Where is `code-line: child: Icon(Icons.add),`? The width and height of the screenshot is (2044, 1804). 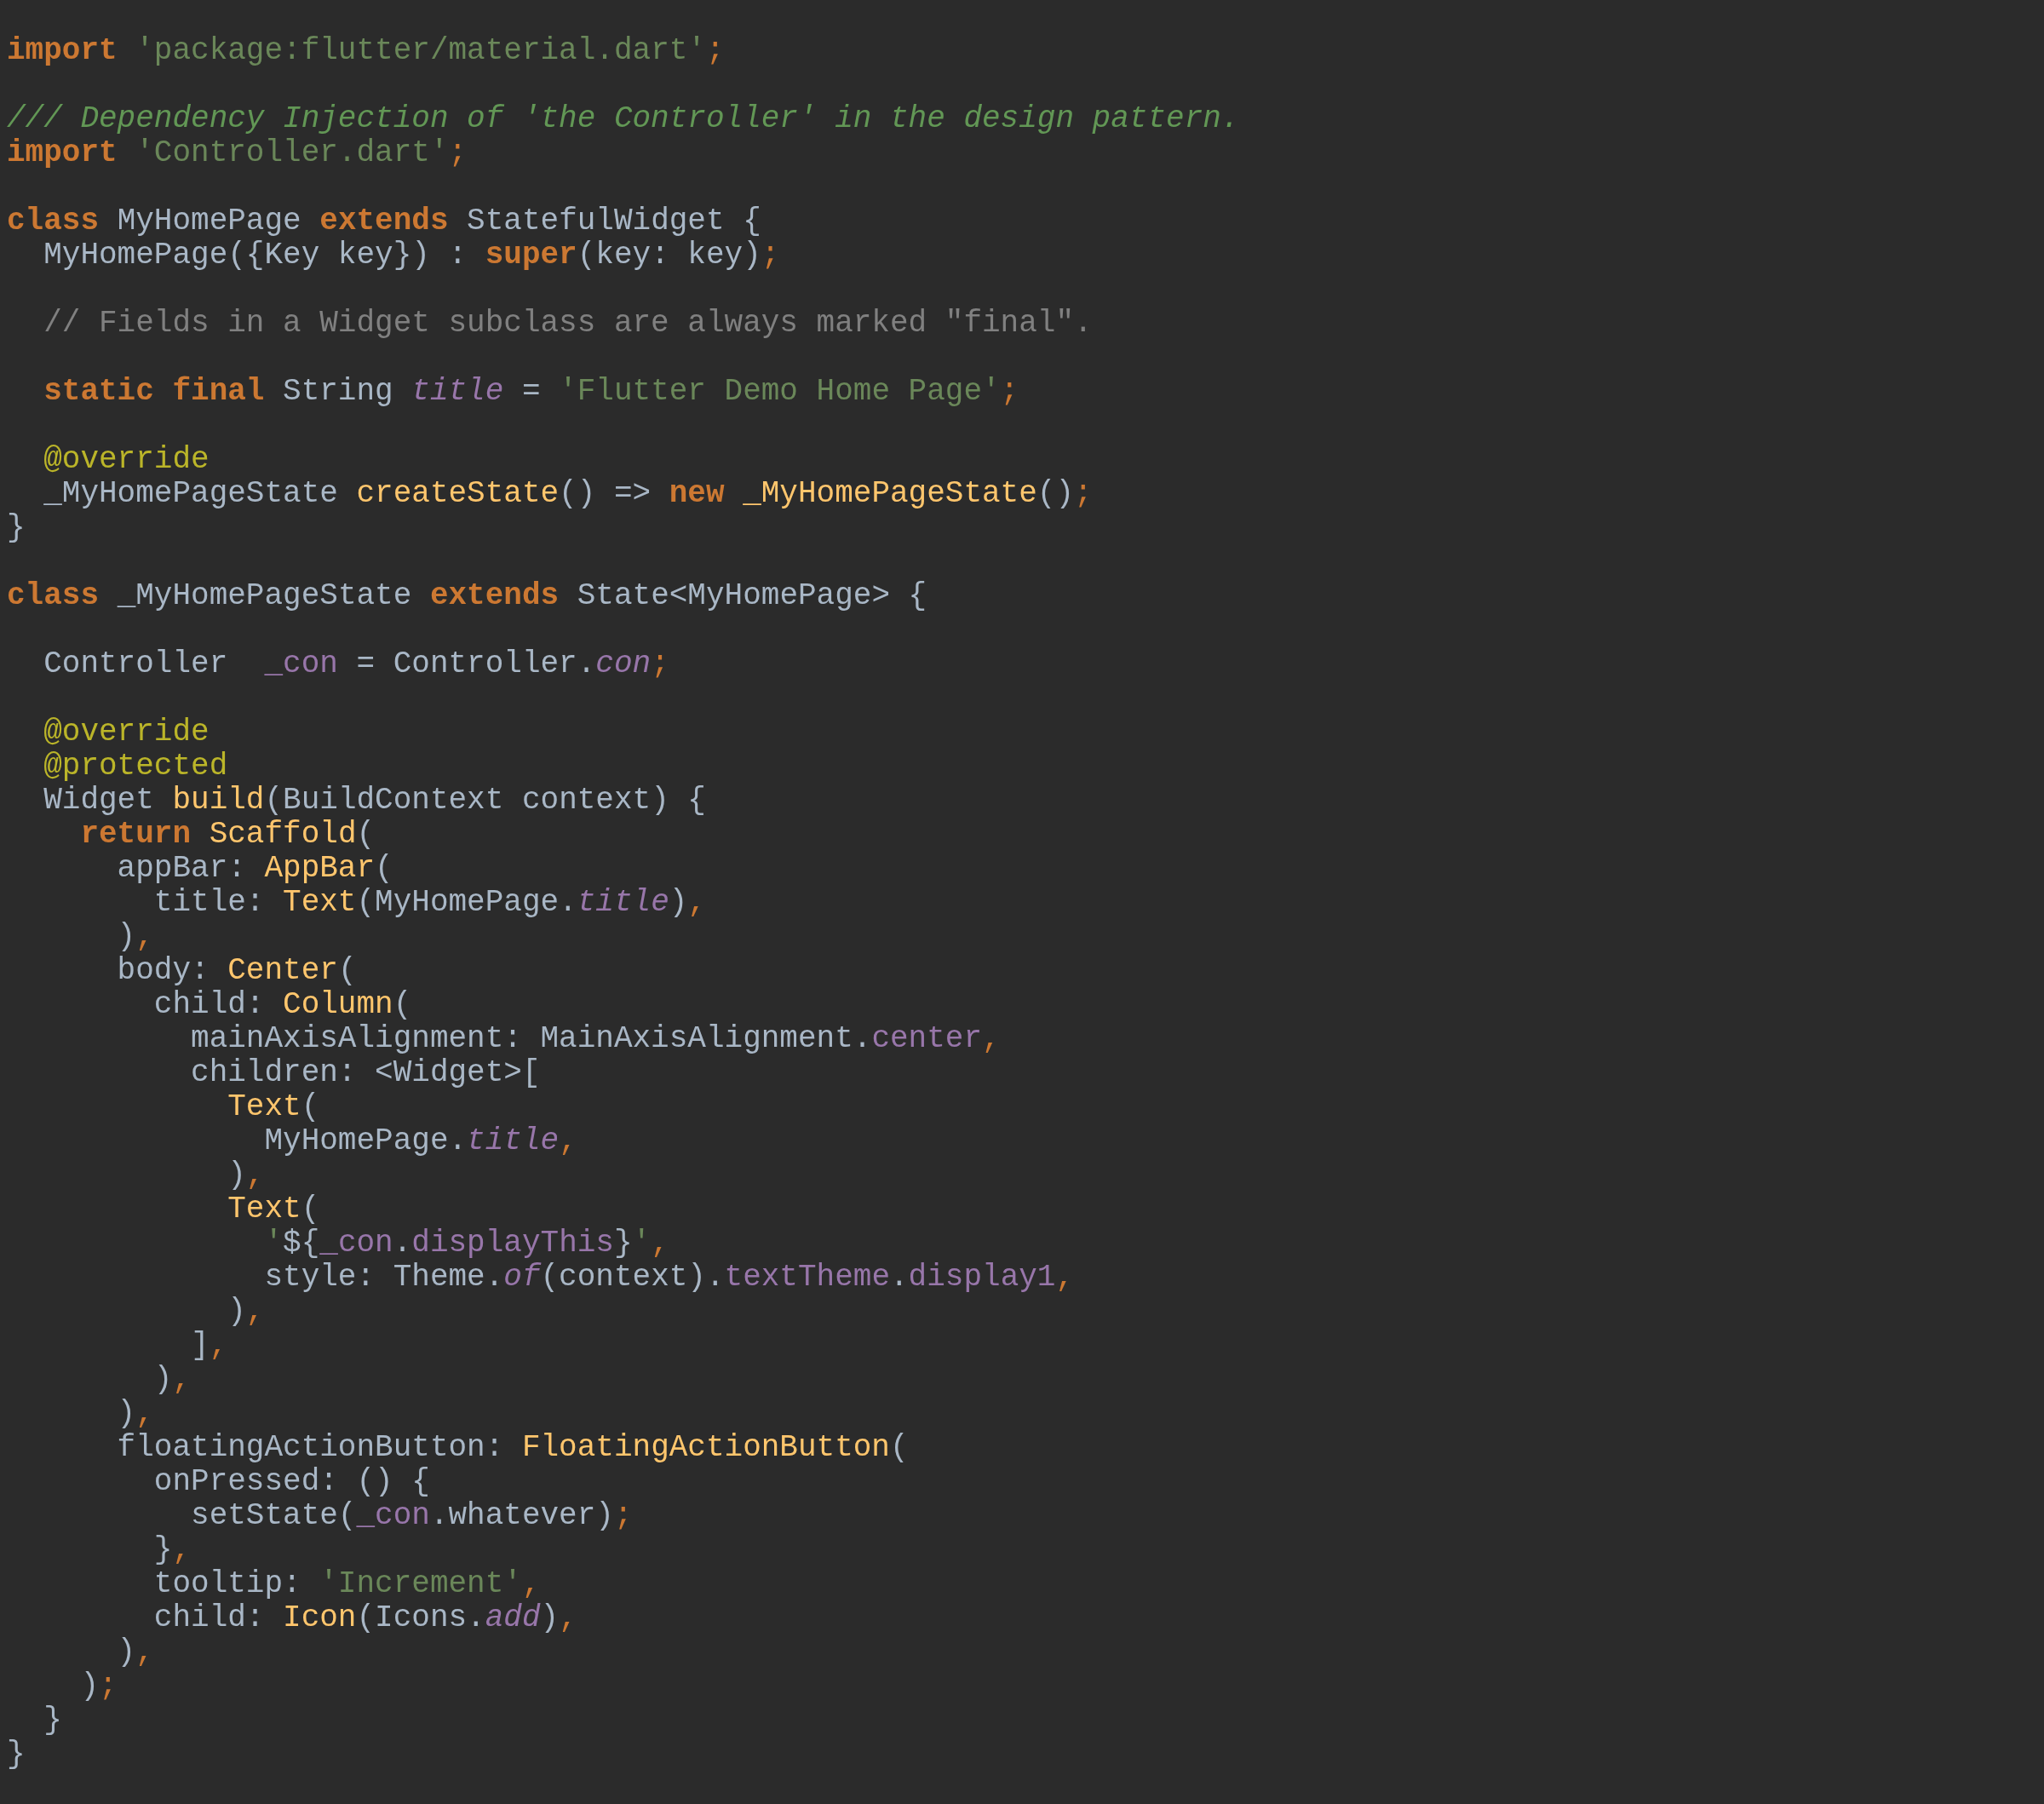 code-line: child: Icon(Icons.add), is located at coordinates (364, 1618).